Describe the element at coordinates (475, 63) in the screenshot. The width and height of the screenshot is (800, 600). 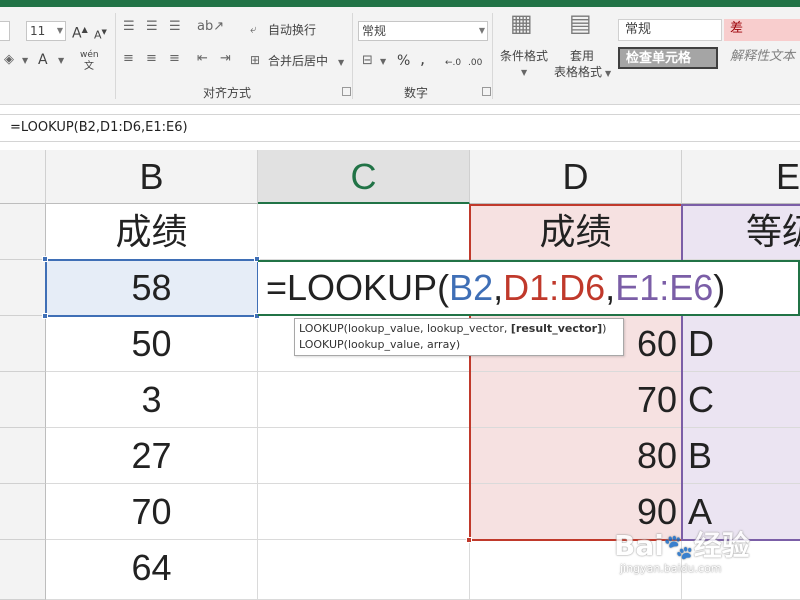
I see `decrease-decimal-button: .00` at that location.